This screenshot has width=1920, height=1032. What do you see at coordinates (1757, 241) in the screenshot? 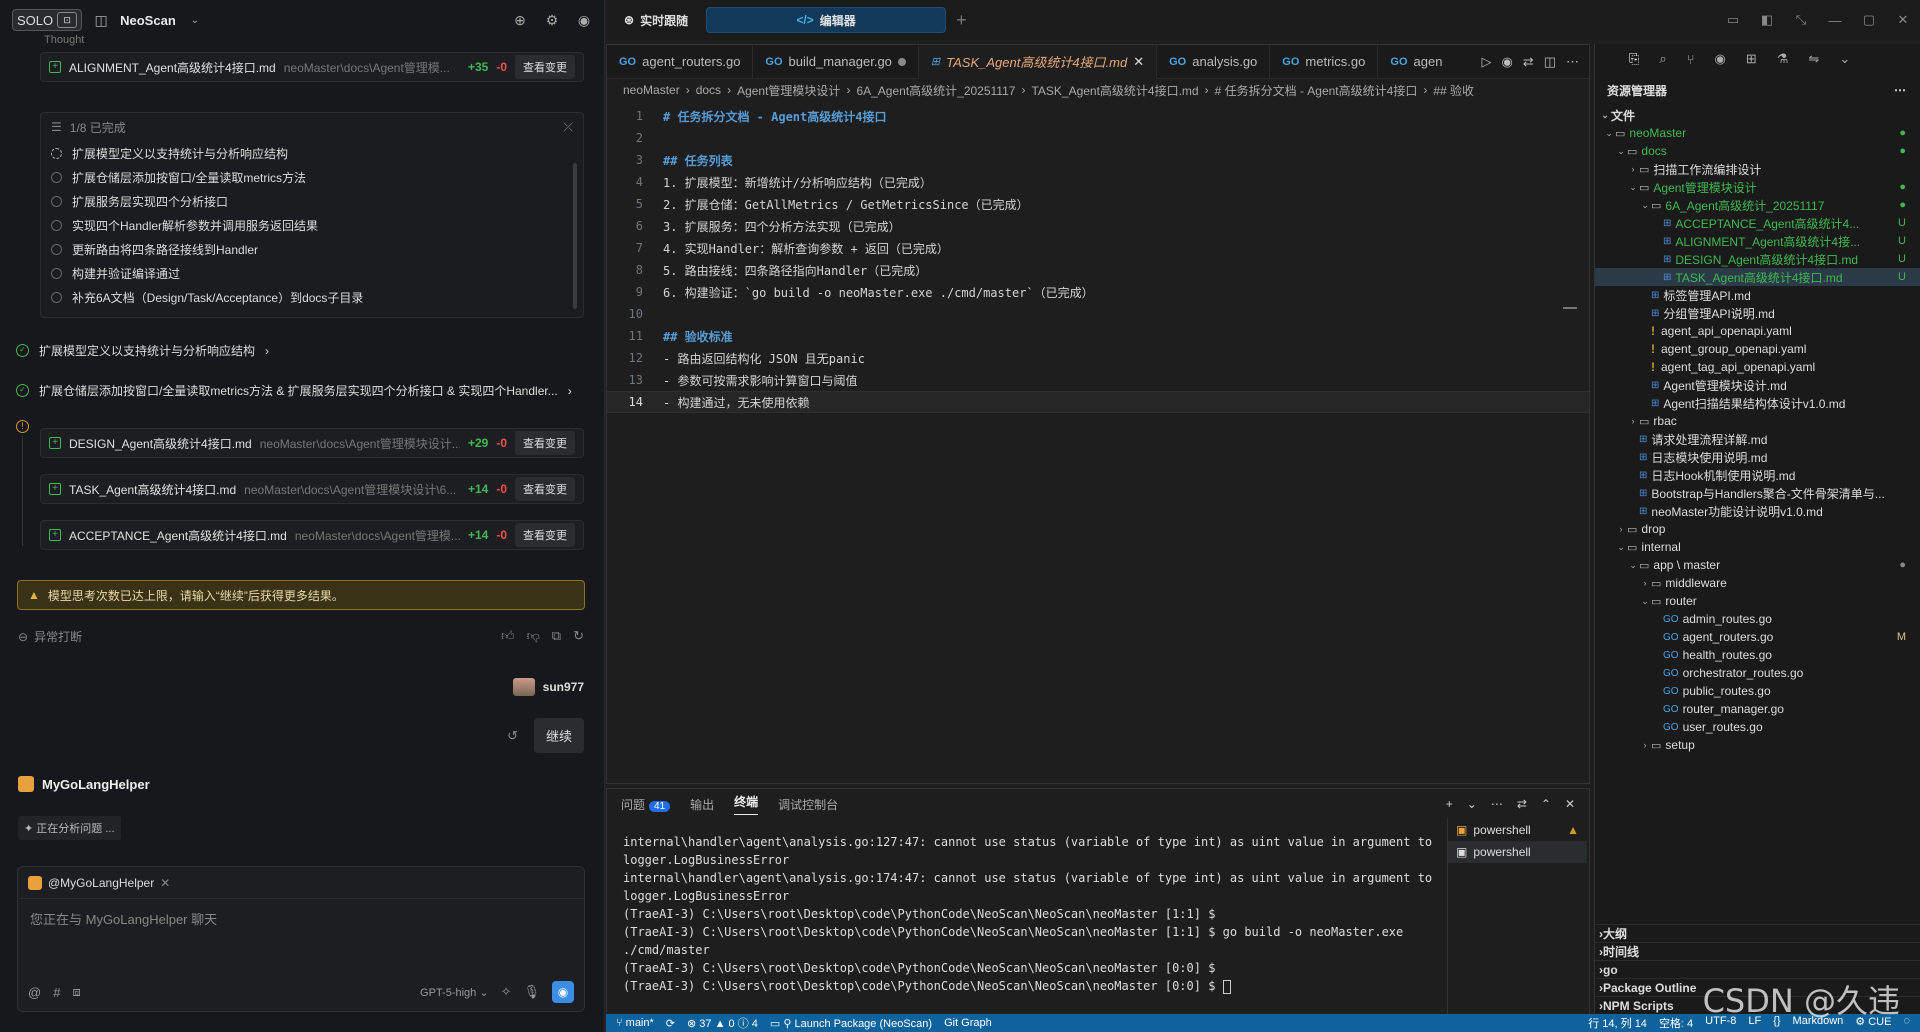
I see `file-item: ⊞ ALIGNMENT_Agent高级统计4接... U` at bounding box center [1757, 241].